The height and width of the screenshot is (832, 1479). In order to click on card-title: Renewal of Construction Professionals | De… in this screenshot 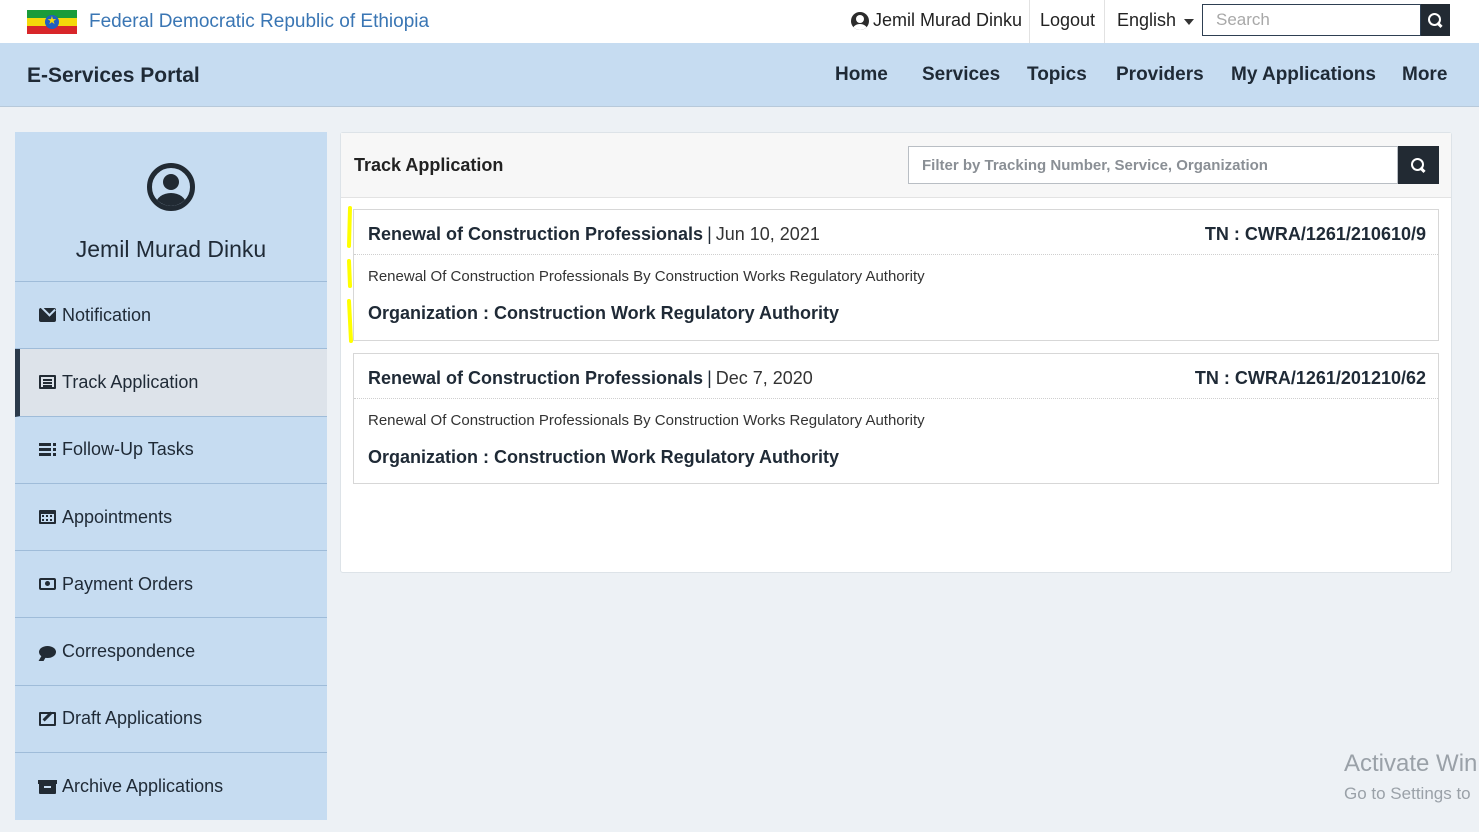, I will do `click(590, 378)`.